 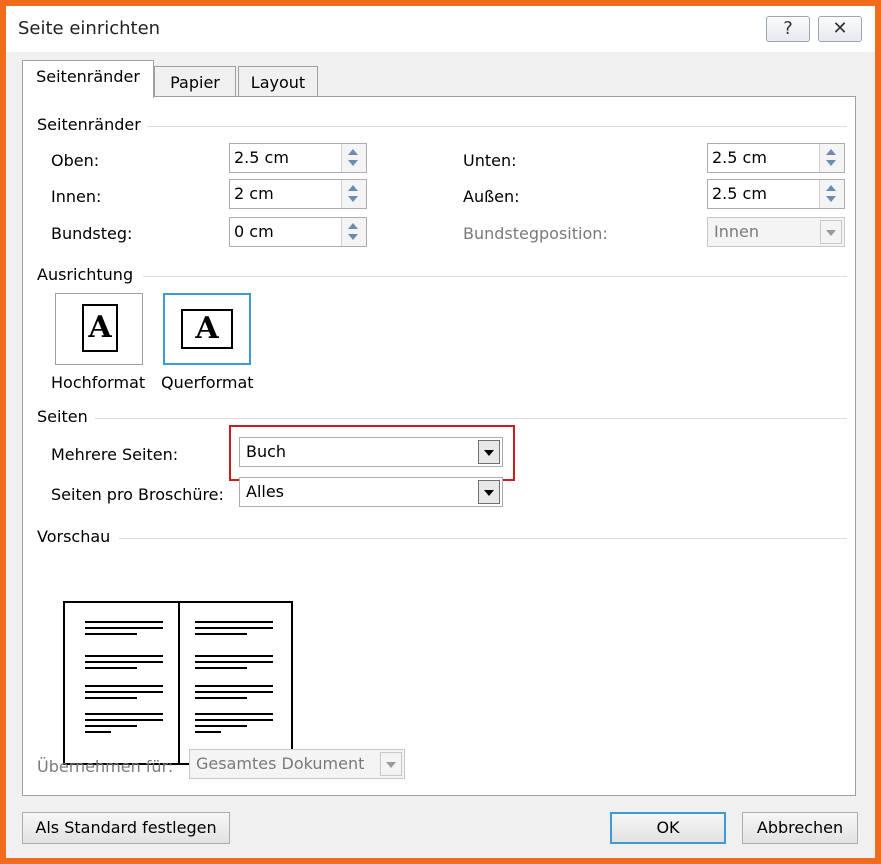 What do you see at coordinates (298, 232) in the screenshot?
I see `bundsteg-spinner: 0 cm` at bounding box center [298, 232].